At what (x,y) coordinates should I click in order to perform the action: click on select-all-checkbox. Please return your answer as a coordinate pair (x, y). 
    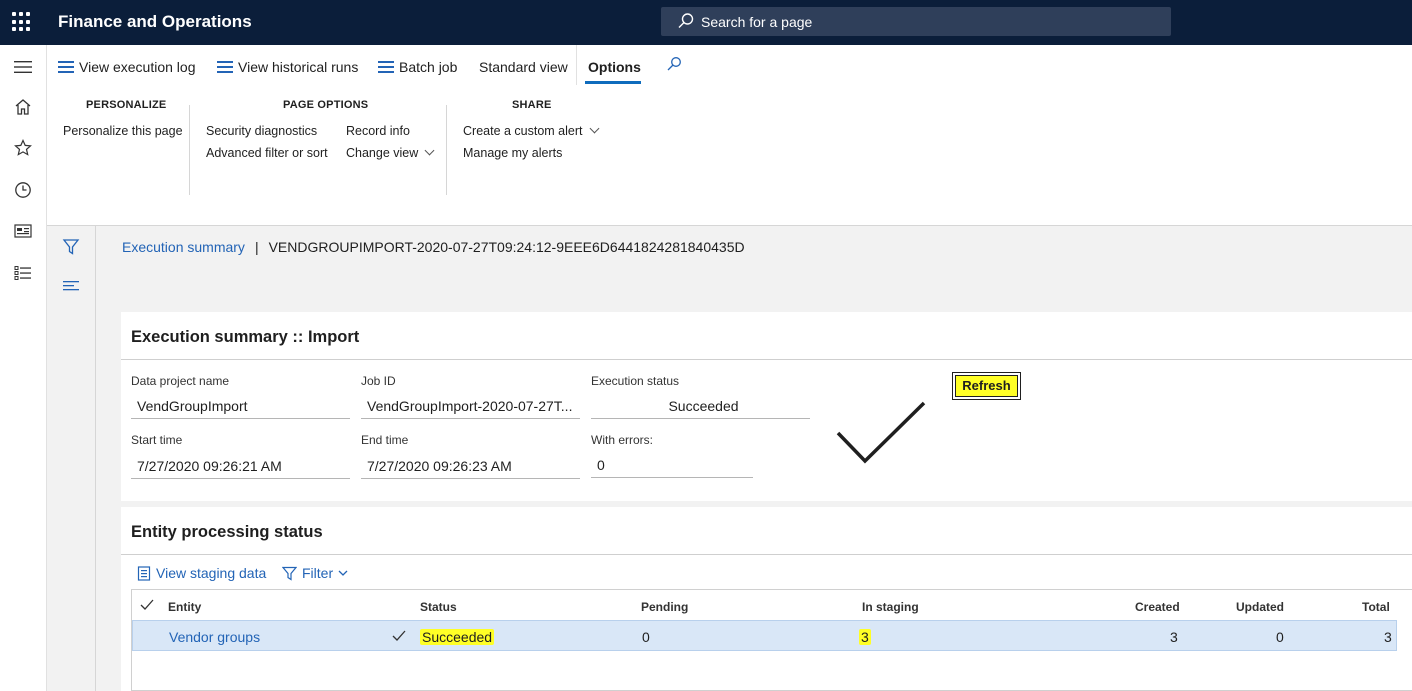
    Looking at the image, I should click on (147, 606).